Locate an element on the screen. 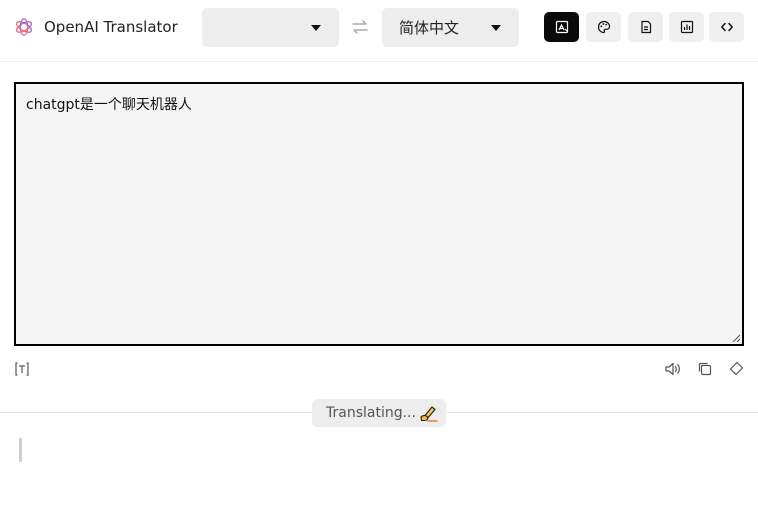 The width and height of the screenshot is (758, 506). screenshot-translate-icon is located at coordinates (561, 27).